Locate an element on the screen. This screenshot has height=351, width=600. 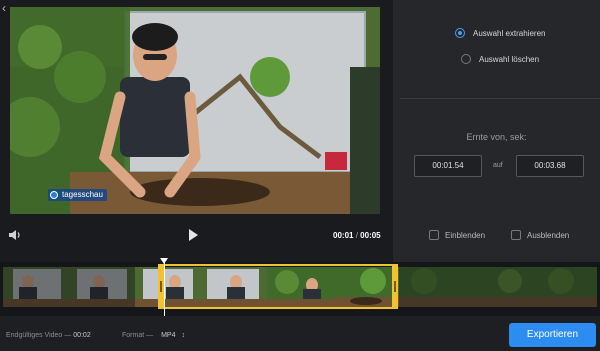
end-time-field: 00:03.68 is located at coordinates (550, 166).